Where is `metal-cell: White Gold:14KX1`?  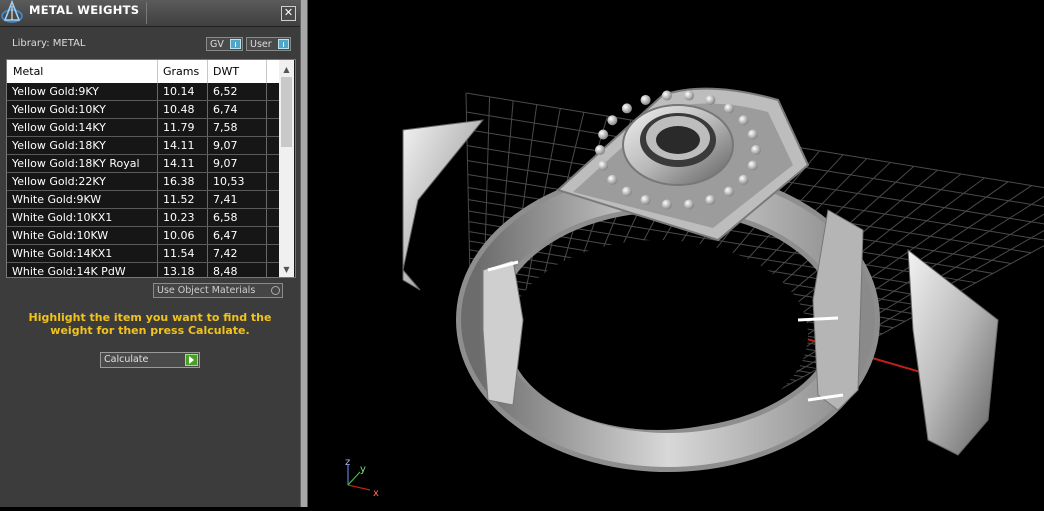
metal-cell: White Gold:14KX1 is located at coordinates (62, 253).